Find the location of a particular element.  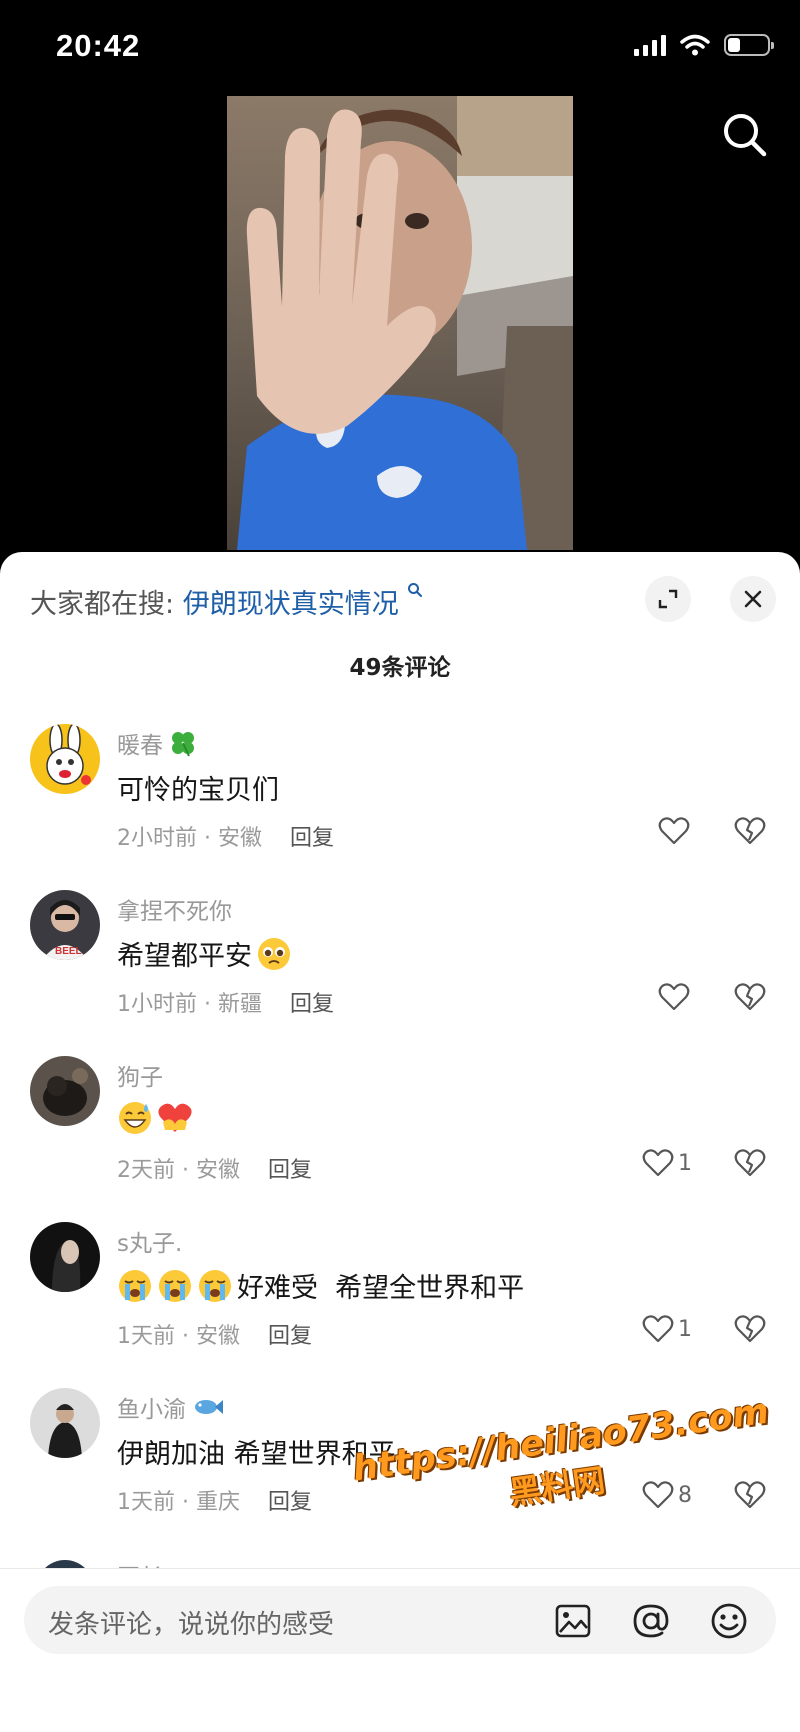

status-bar: 20:42 is located at coordinates (400, 48).